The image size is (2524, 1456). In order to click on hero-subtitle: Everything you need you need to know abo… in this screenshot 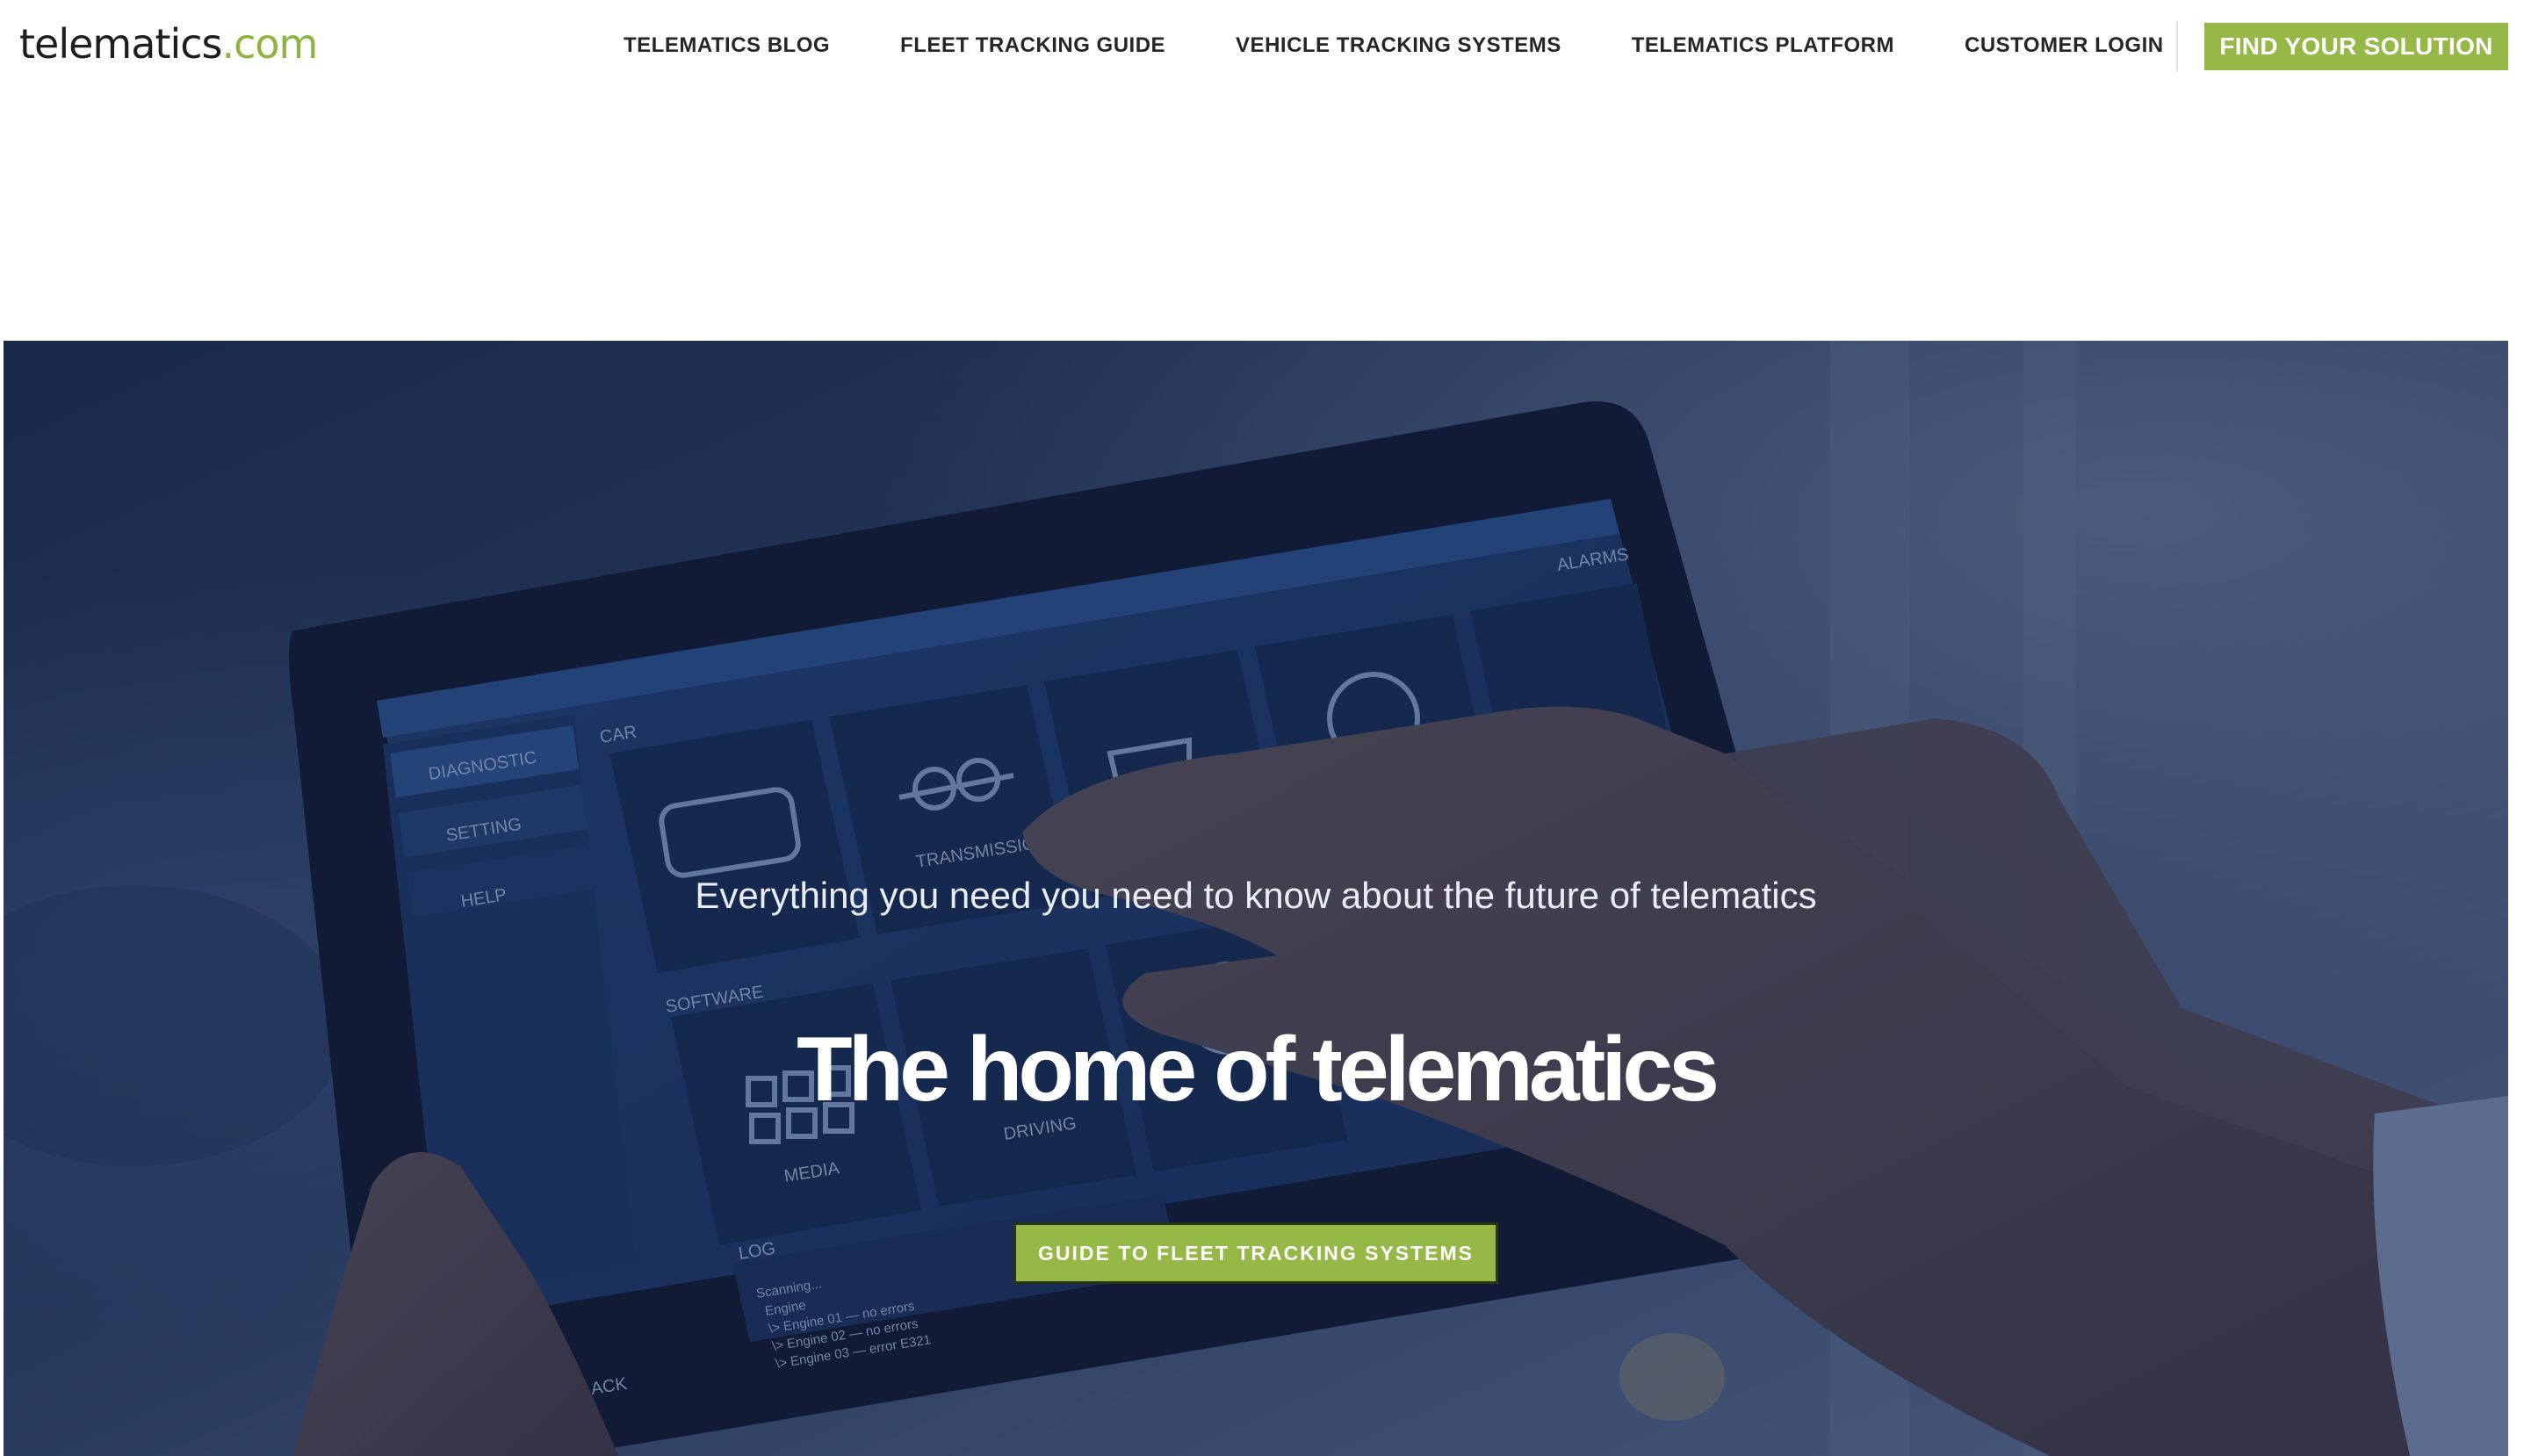, I will do `click(1256, 895)`.